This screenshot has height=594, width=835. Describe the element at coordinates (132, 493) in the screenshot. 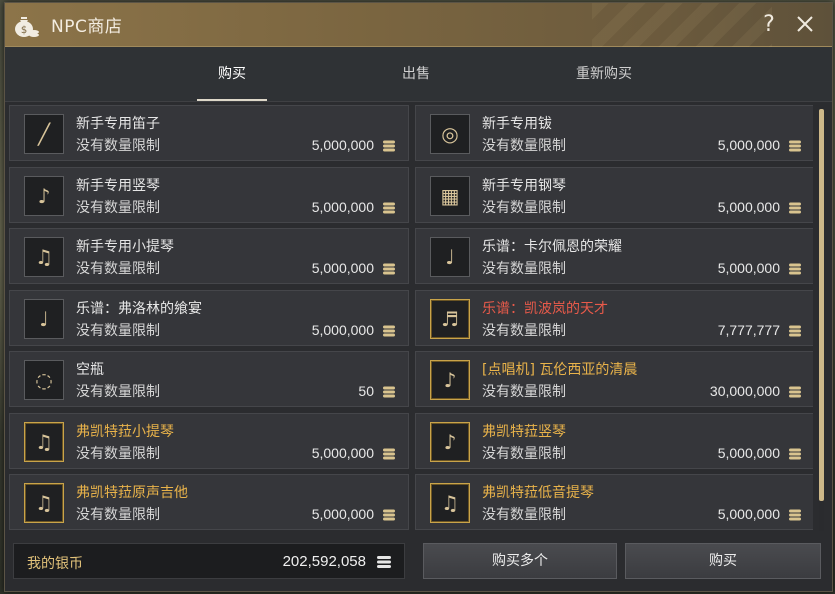

I see `item-name: 弗凯特菈原声吉他` at that location.